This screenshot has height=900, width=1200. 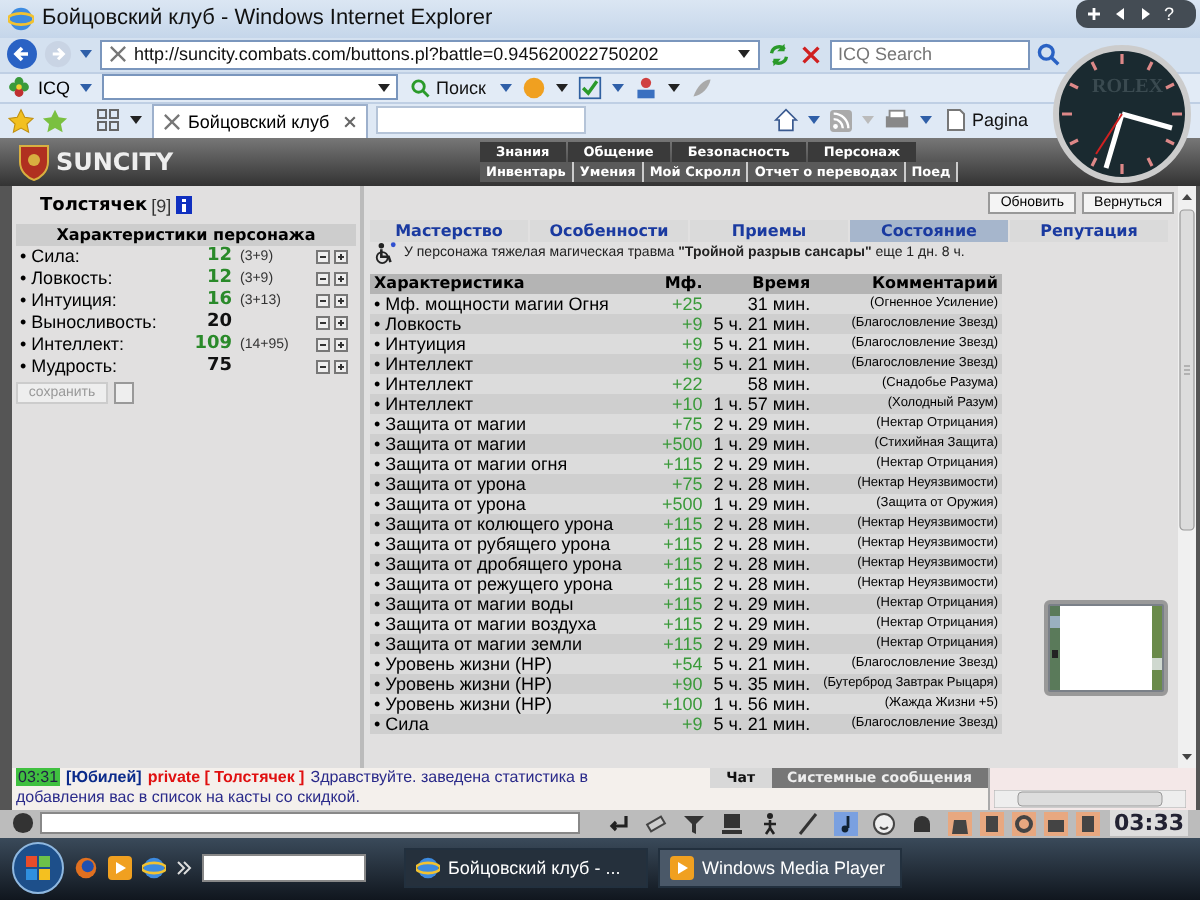 I want to click on home-icon, so click(x=785, y=120).